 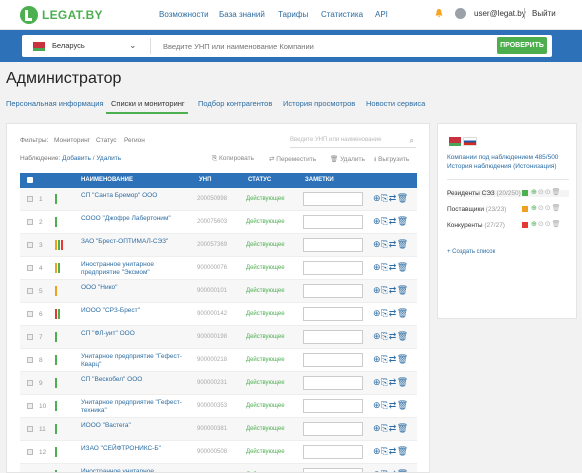 I want to click on filter-region: Регион, so click(x=134, y=140).